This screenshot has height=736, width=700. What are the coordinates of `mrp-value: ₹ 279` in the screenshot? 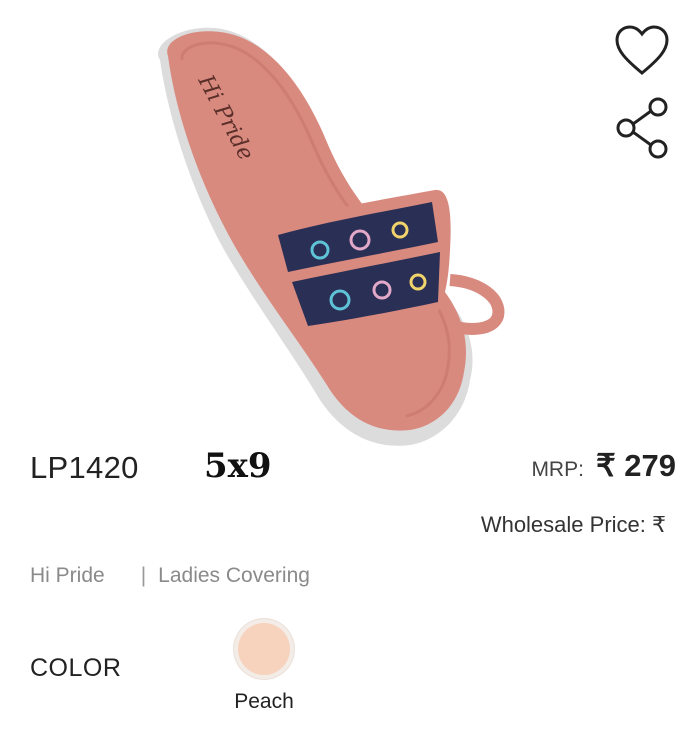 It's located at (635, 465).